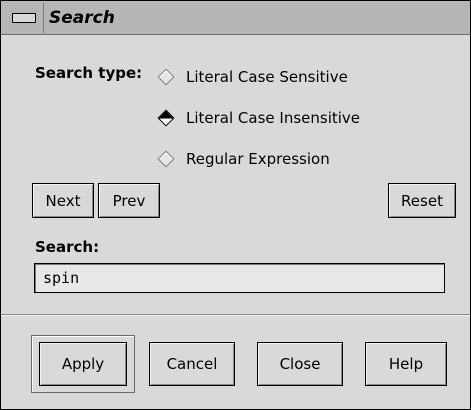  I want to click on radio-regular-expression: Regular Expression, so click(243, 159).